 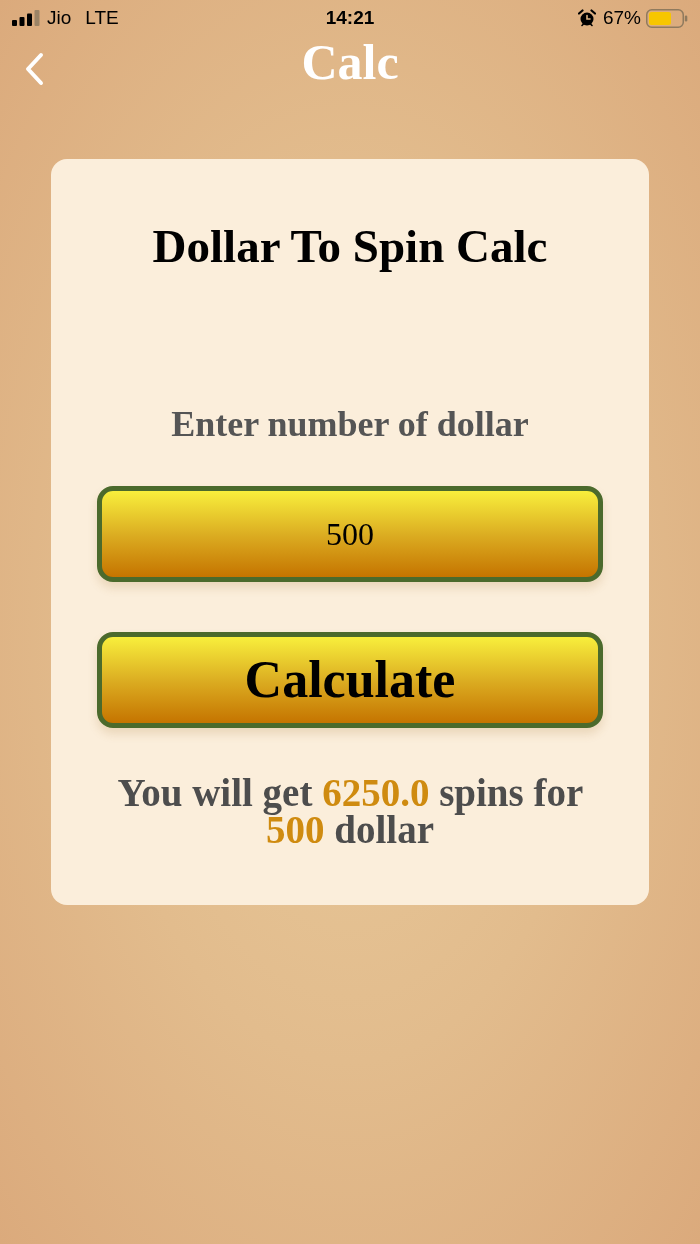 What do you see at coordinates (350, 62) in the screenshot?
I see `page-title: Calc` at bounding box center [350, 62].